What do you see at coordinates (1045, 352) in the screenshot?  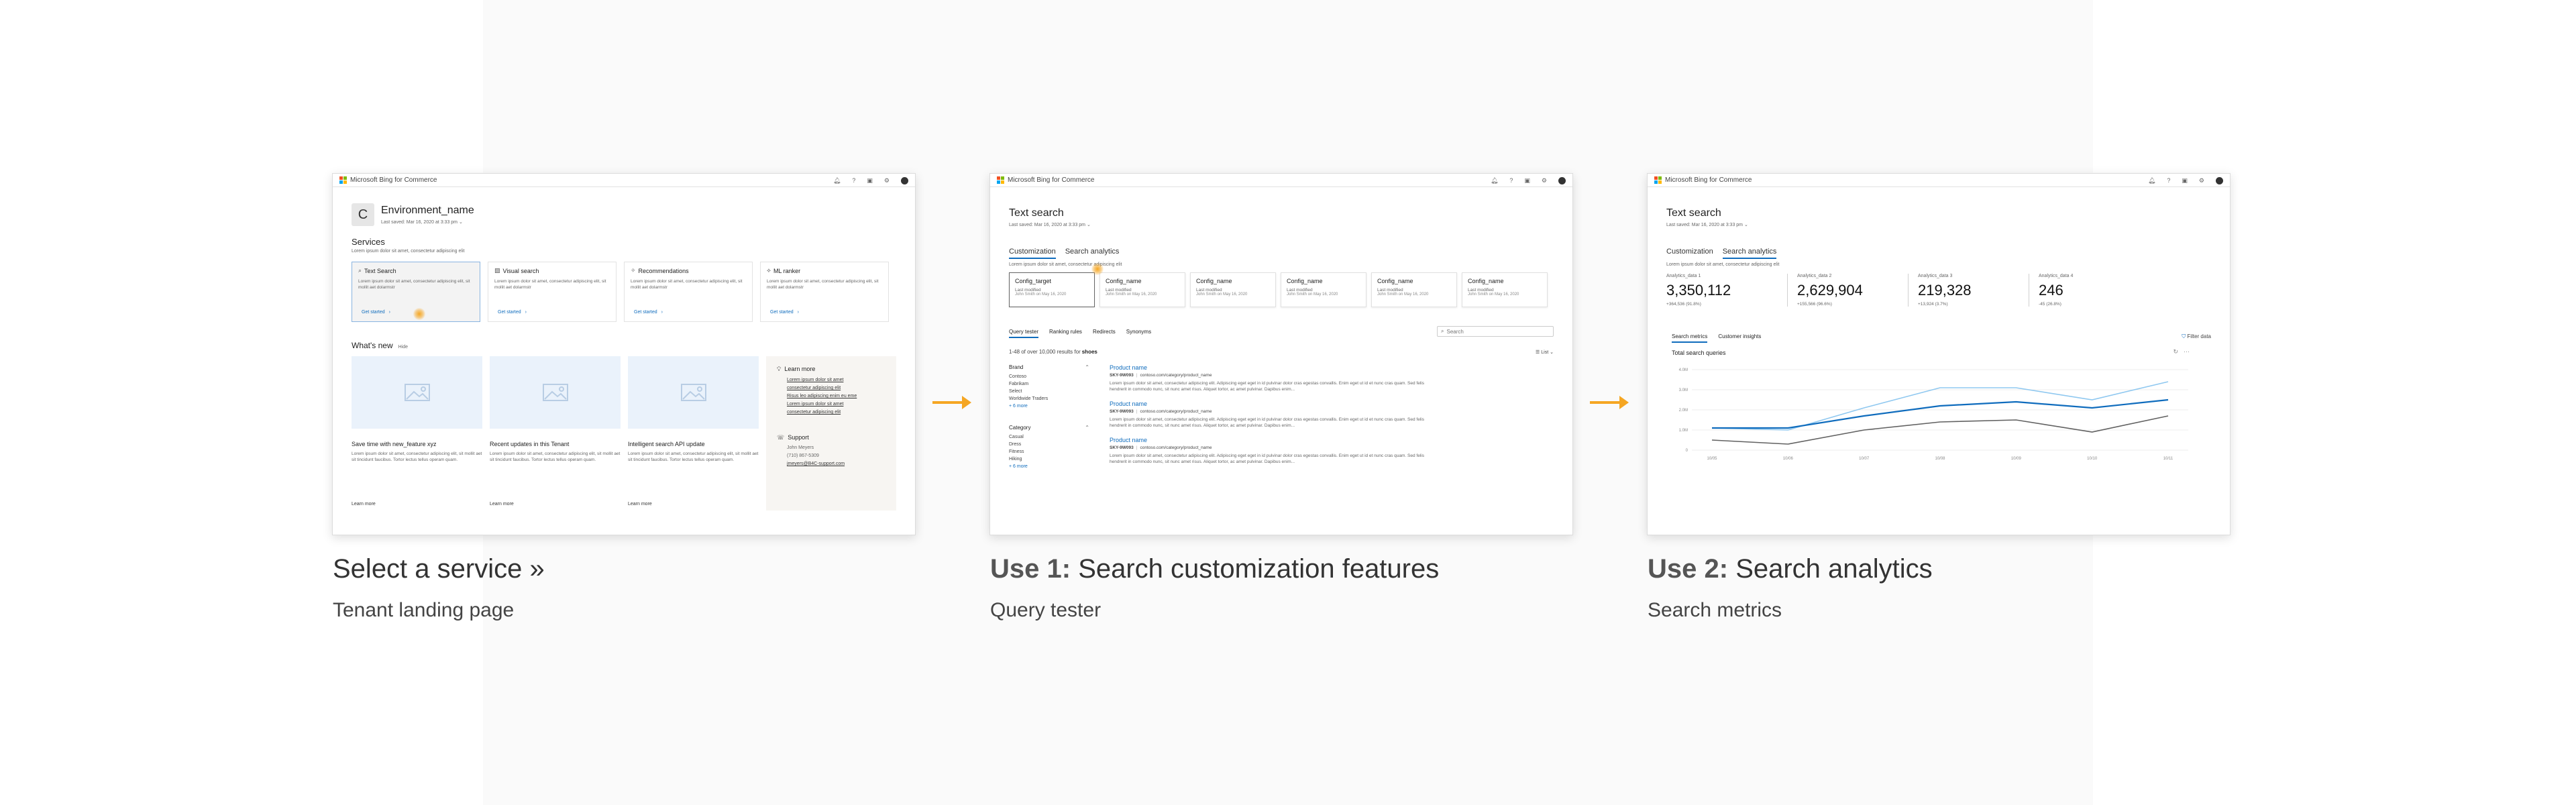 I see `results-count: 1-48 of over 10,000 results for` at bounding box center [1045, 352].